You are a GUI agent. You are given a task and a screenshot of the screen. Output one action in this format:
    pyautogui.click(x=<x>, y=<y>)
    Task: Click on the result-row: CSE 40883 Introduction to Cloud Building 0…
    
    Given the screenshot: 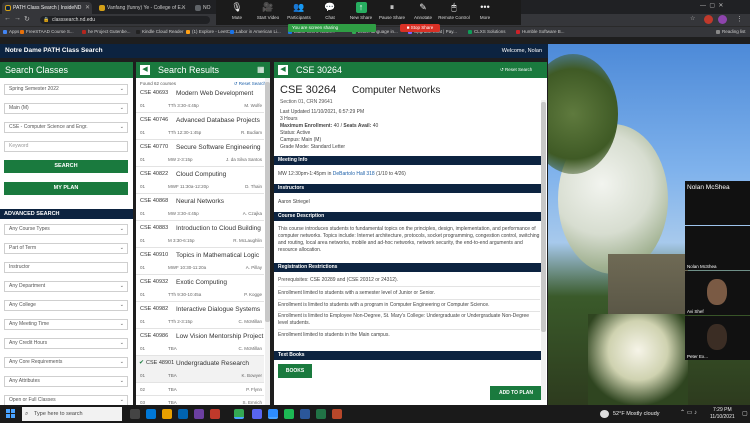 What is the action you would take?
    pyautogui.click(x=200, y=234)
    